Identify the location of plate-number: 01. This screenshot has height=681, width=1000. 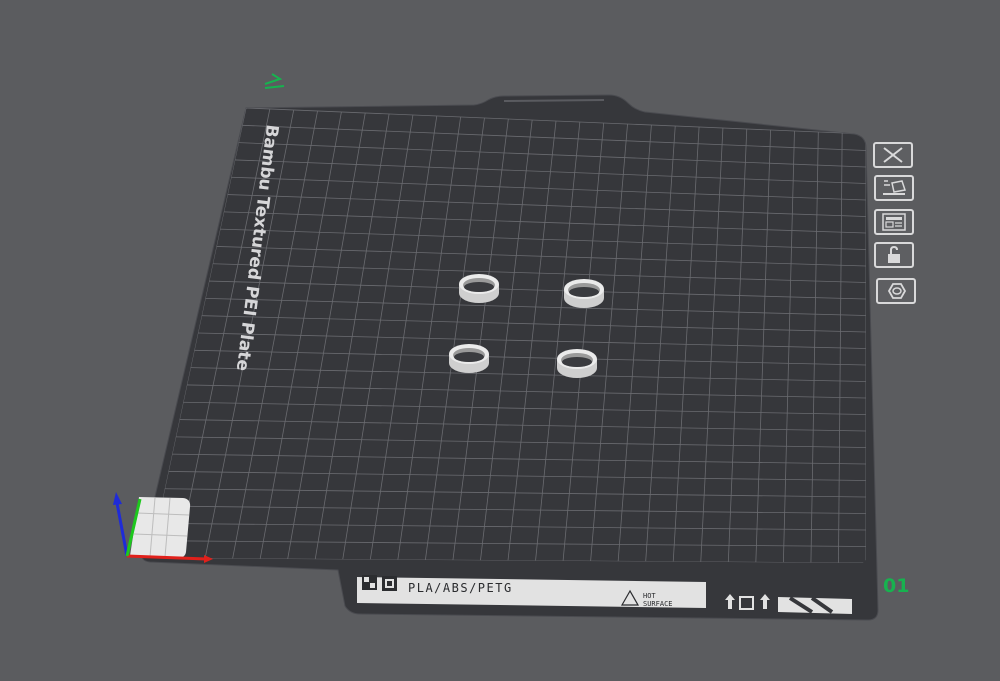
(896, 586).